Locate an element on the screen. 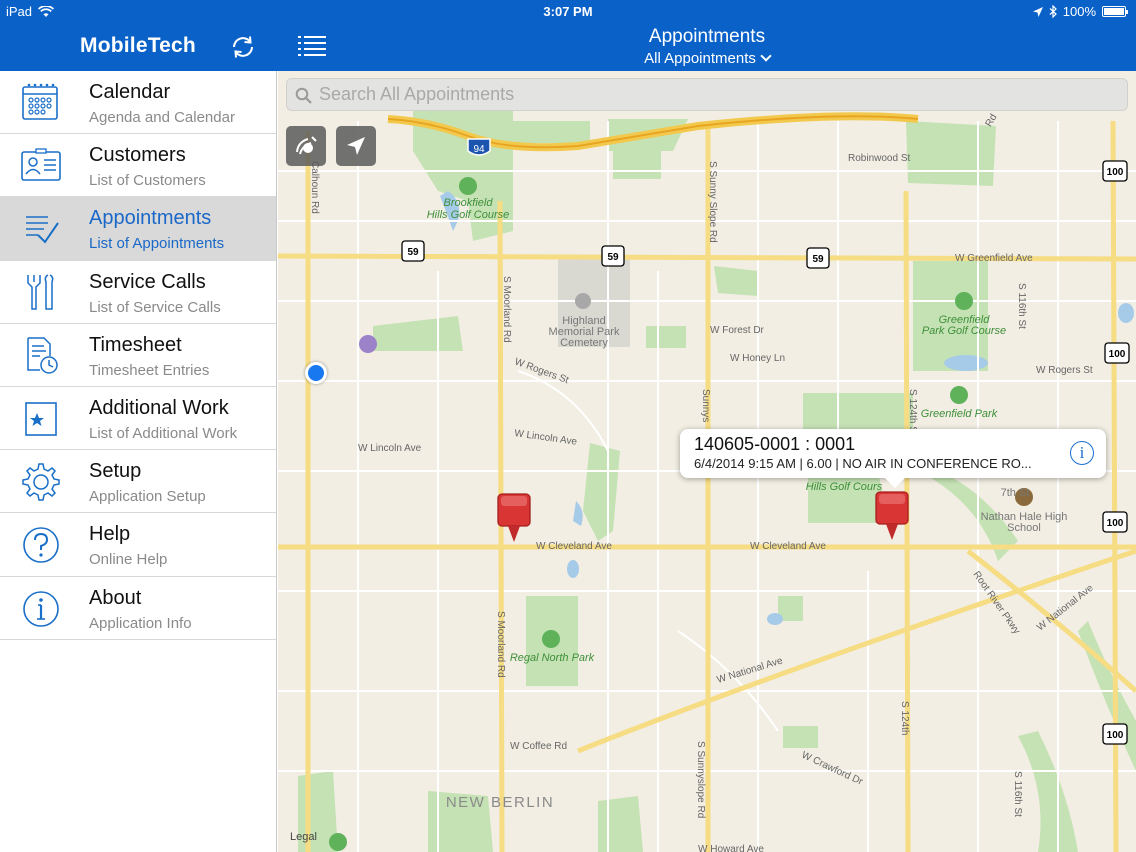 The width and height of the screenshot is (1136, 852). map-label: Hills Golf Course is located at coordinates (468, 215).